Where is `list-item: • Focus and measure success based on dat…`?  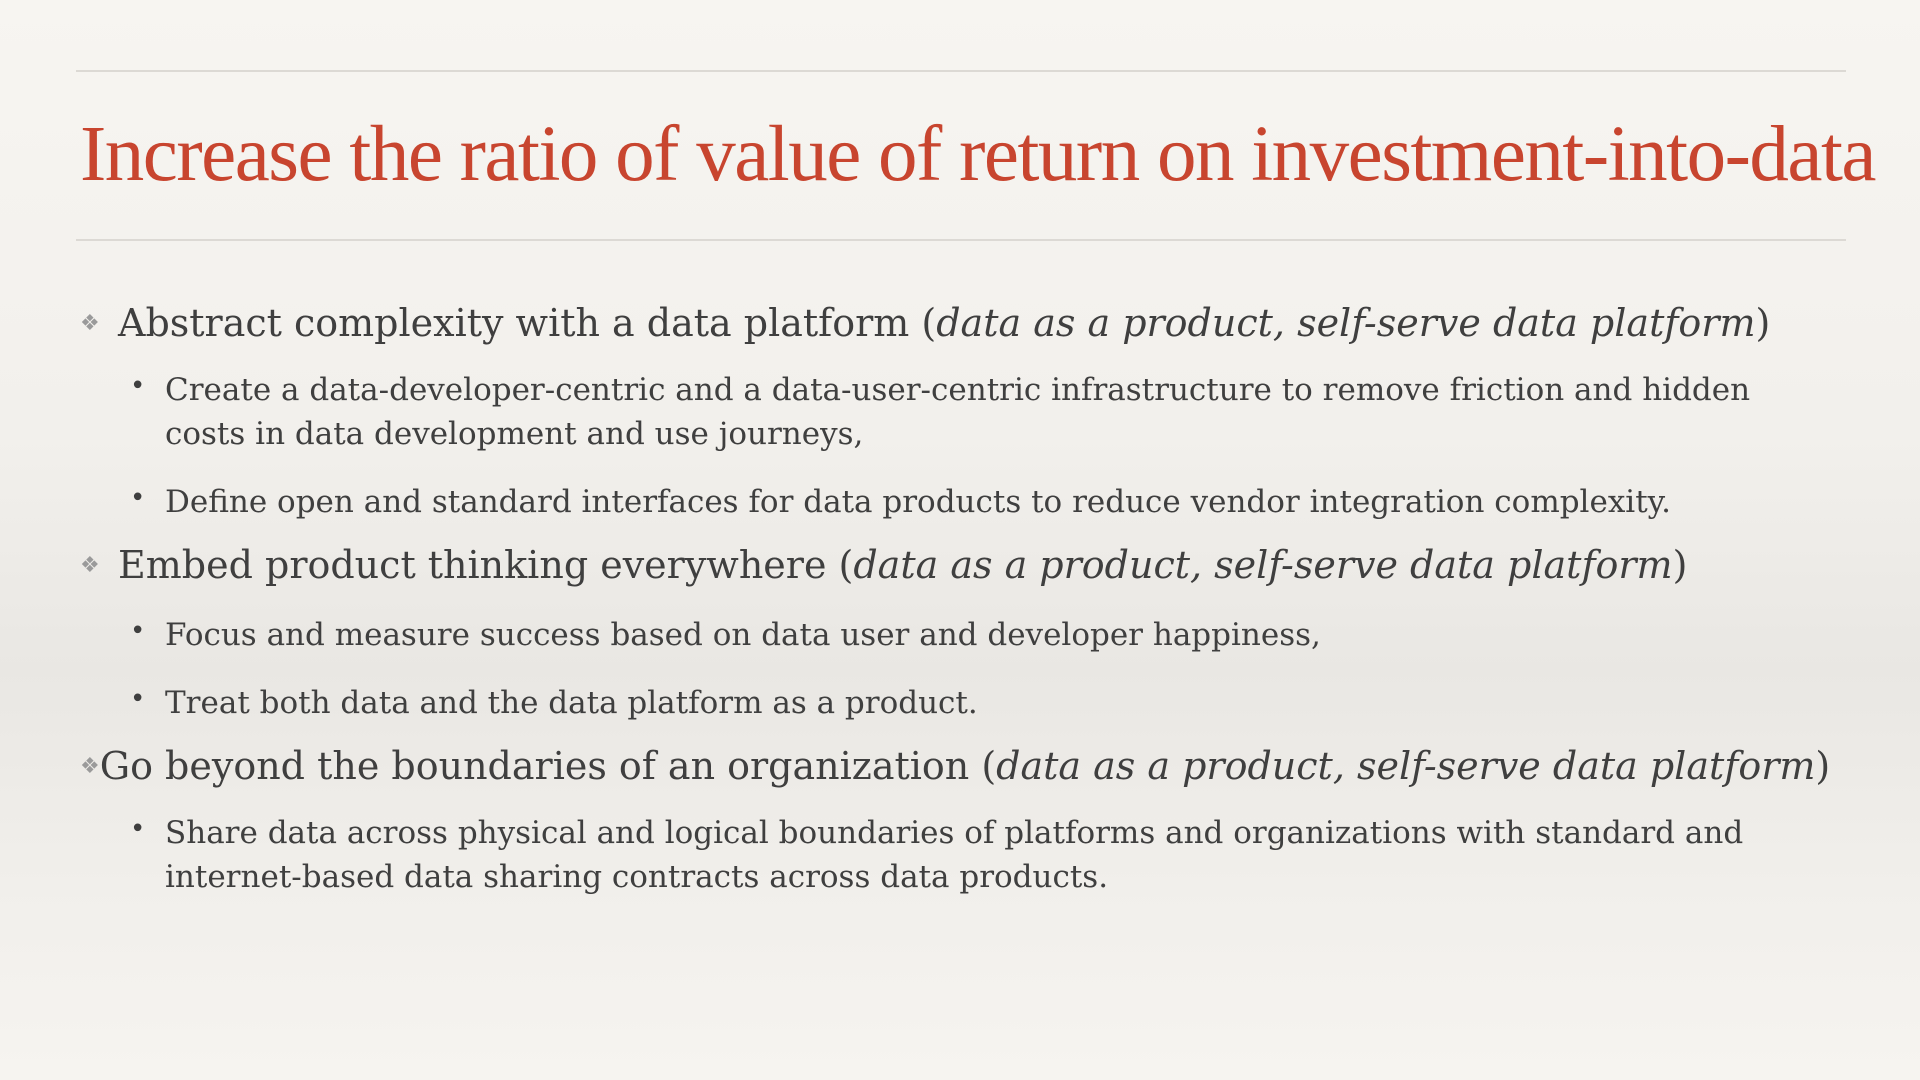
list-item: • Focus and measure success based on dat… is located at coordinates (950, 635).